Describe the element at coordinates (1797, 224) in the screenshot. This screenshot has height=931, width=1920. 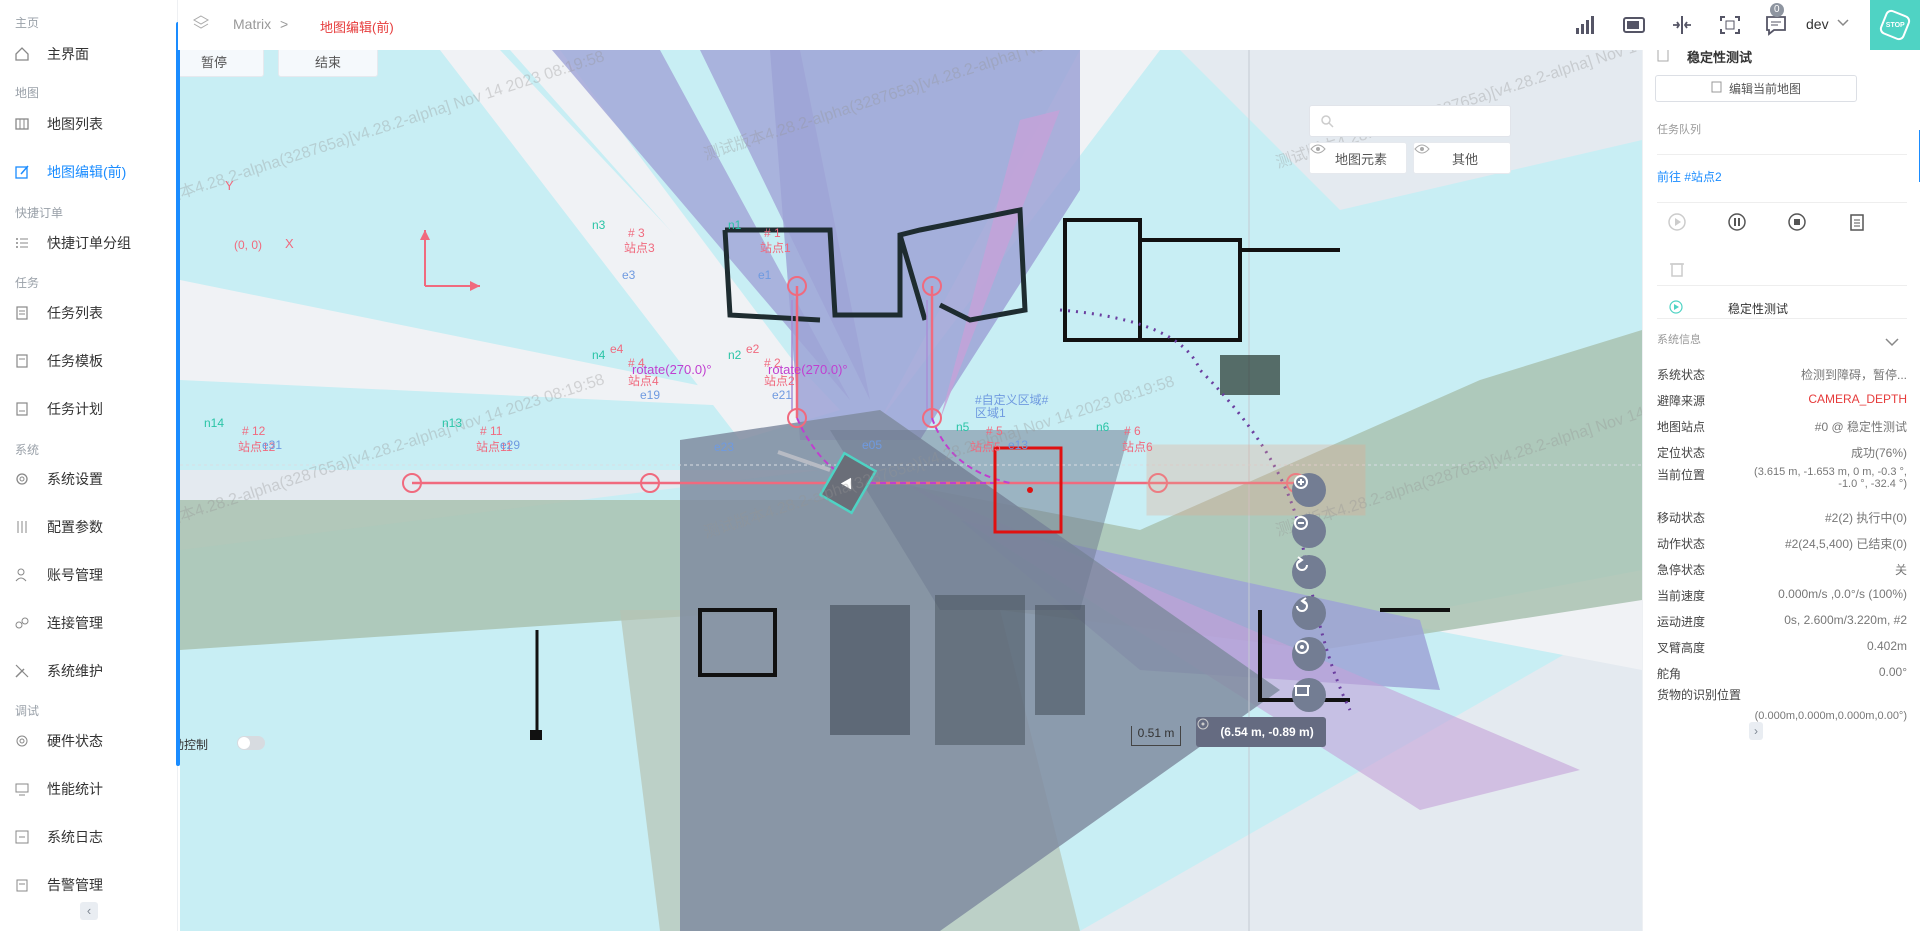
I see `stop-icon` at that location.